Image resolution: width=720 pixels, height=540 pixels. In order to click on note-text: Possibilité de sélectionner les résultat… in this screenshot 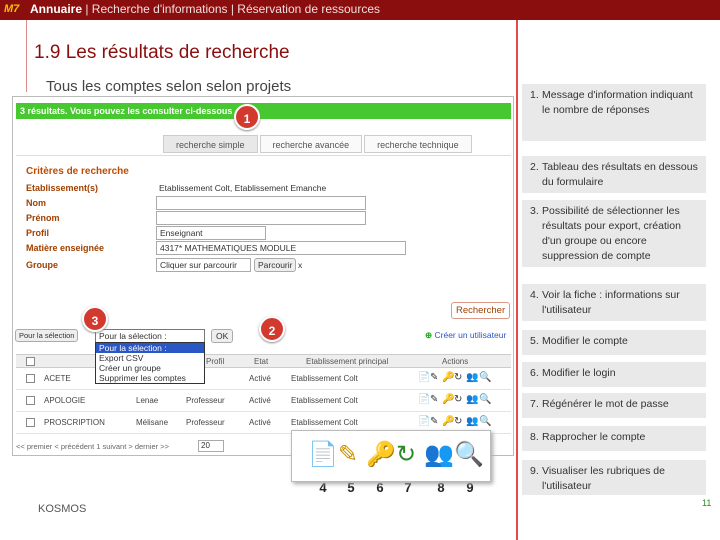, I will do `click(611, 233)`.